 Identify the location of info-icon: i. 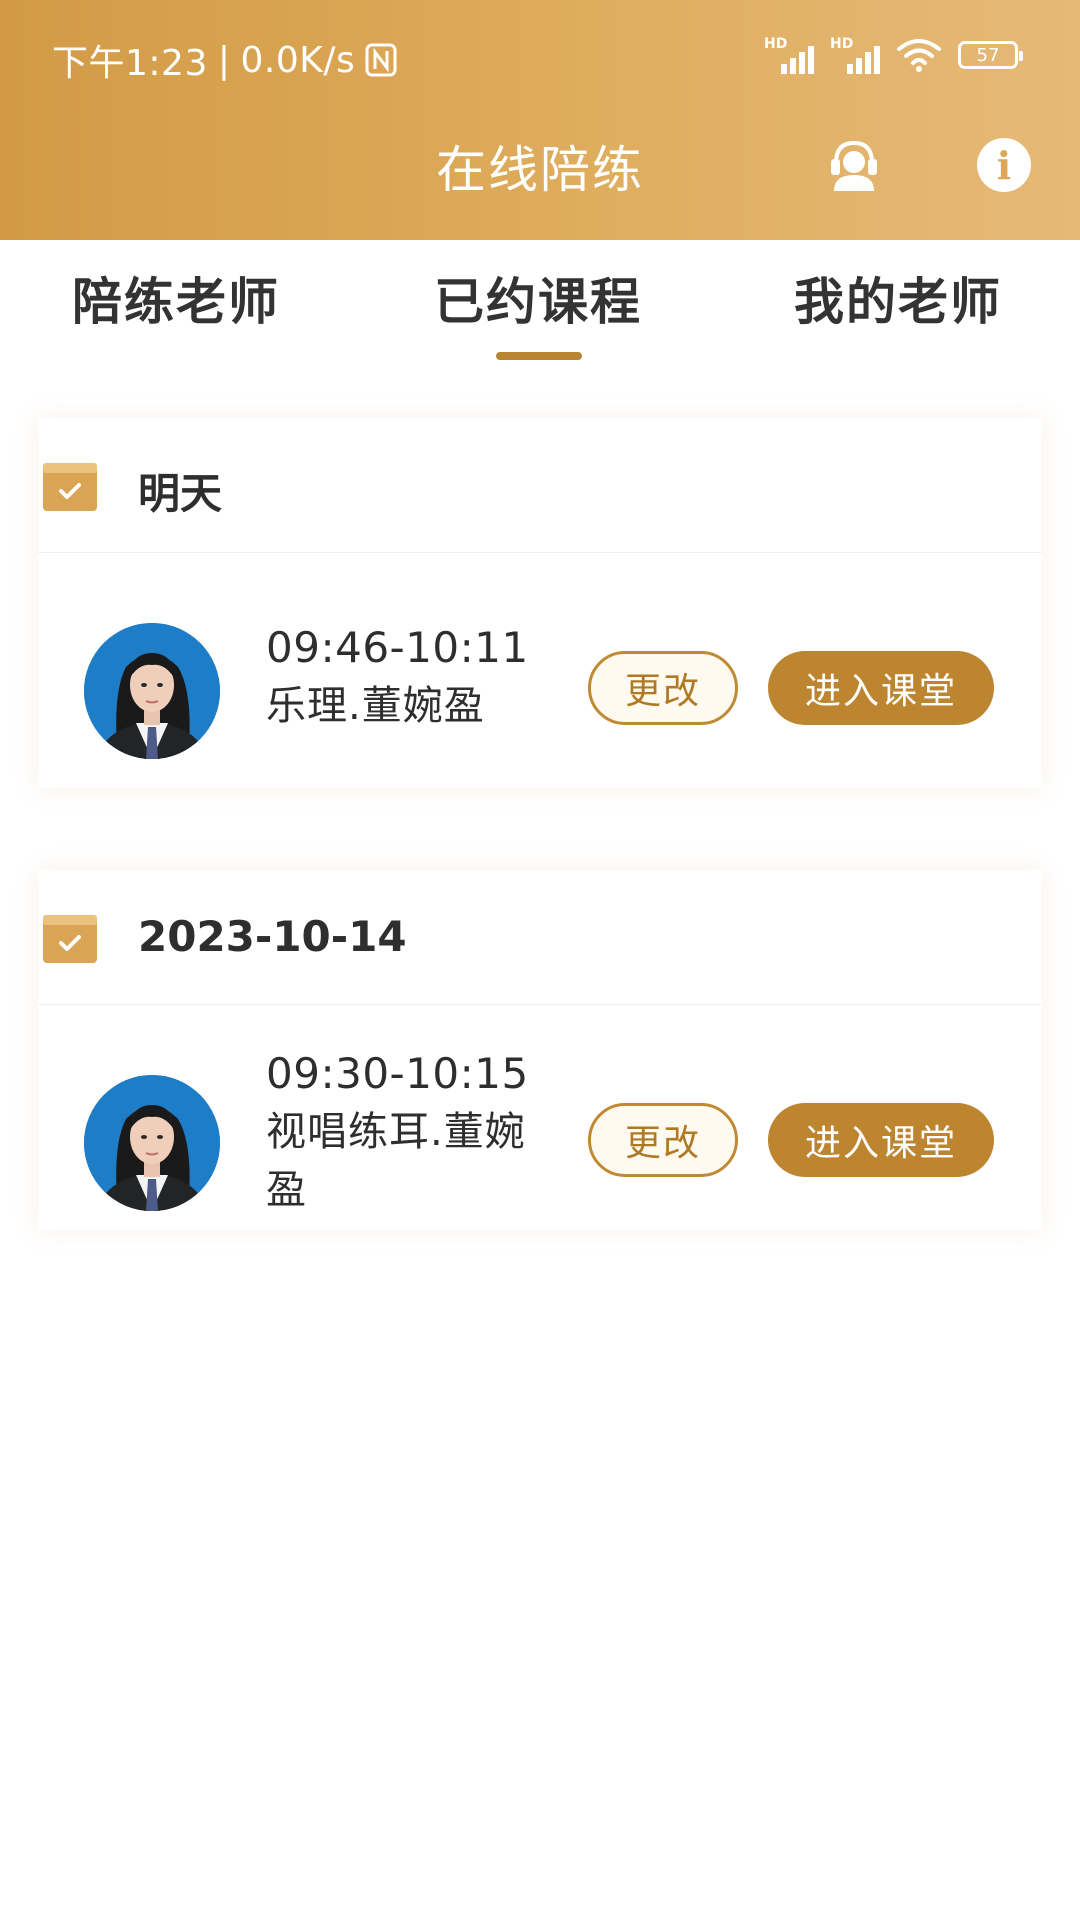
(1004, 165).